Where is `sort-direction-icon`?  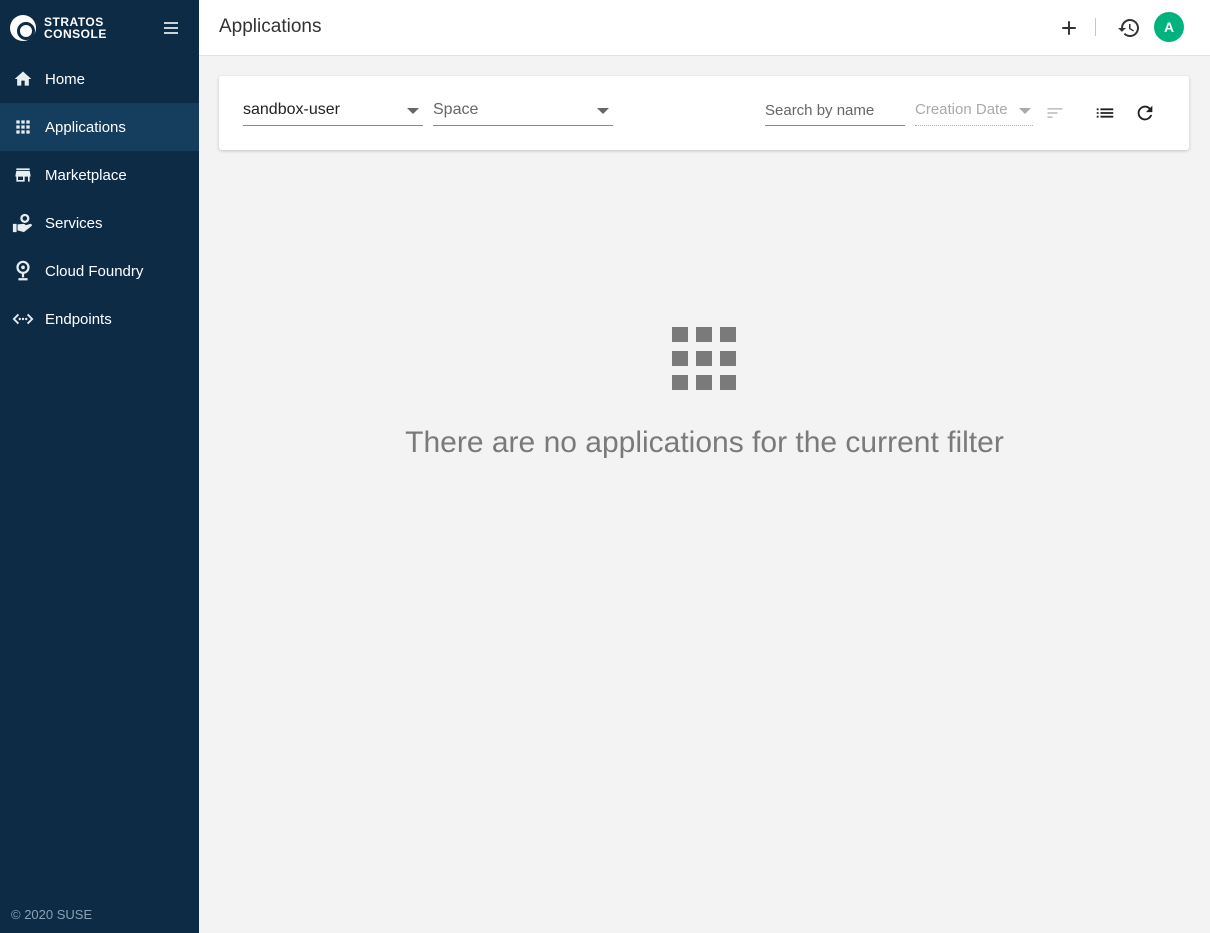
sort-direction-icon is located at coordinates (1055, 113).